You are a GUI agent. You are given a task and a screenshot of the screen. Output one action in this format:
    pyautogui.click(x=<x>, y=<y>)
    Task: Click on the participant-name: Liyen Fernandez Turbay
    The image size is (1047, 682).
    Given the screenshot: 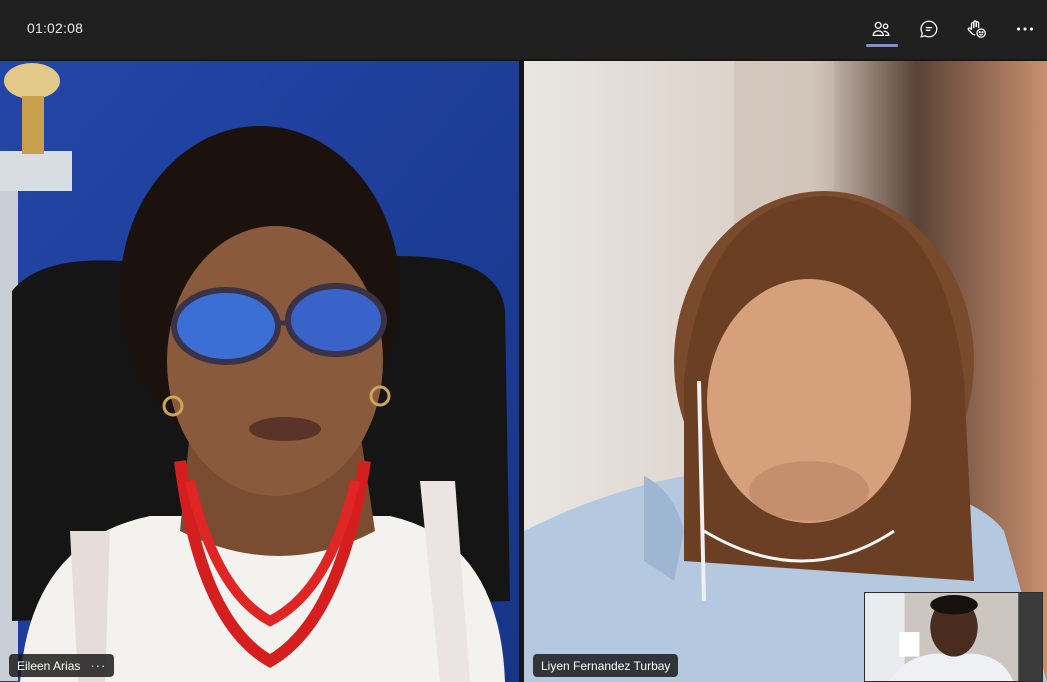 What is the action you would take?
    pyautogui.click(x=606, y=665)
    